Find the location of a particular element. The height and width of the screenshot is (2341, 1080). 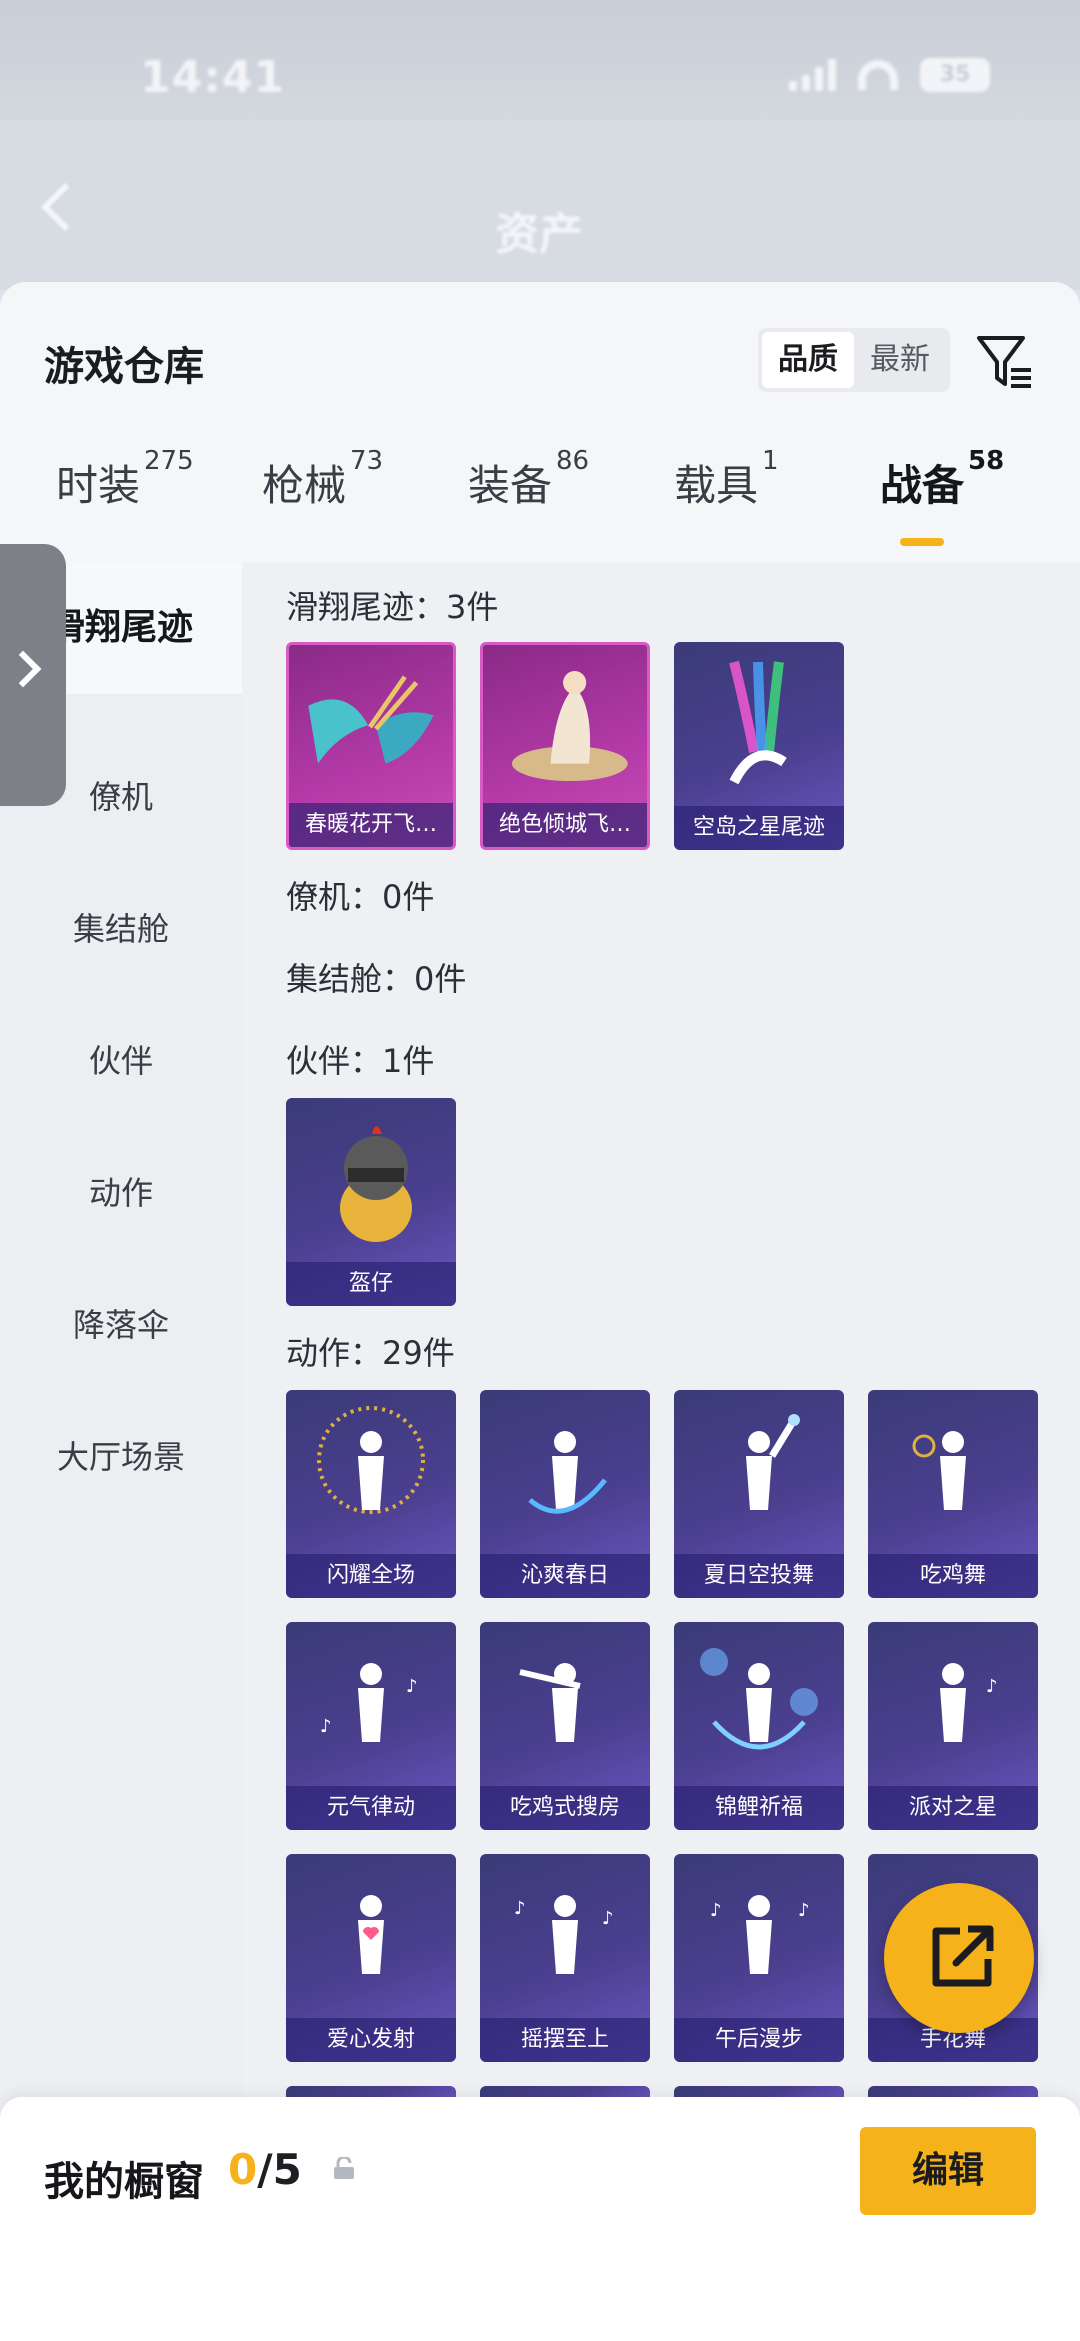

item-label: 午后漫步 is located at coordinates (759, 2040).